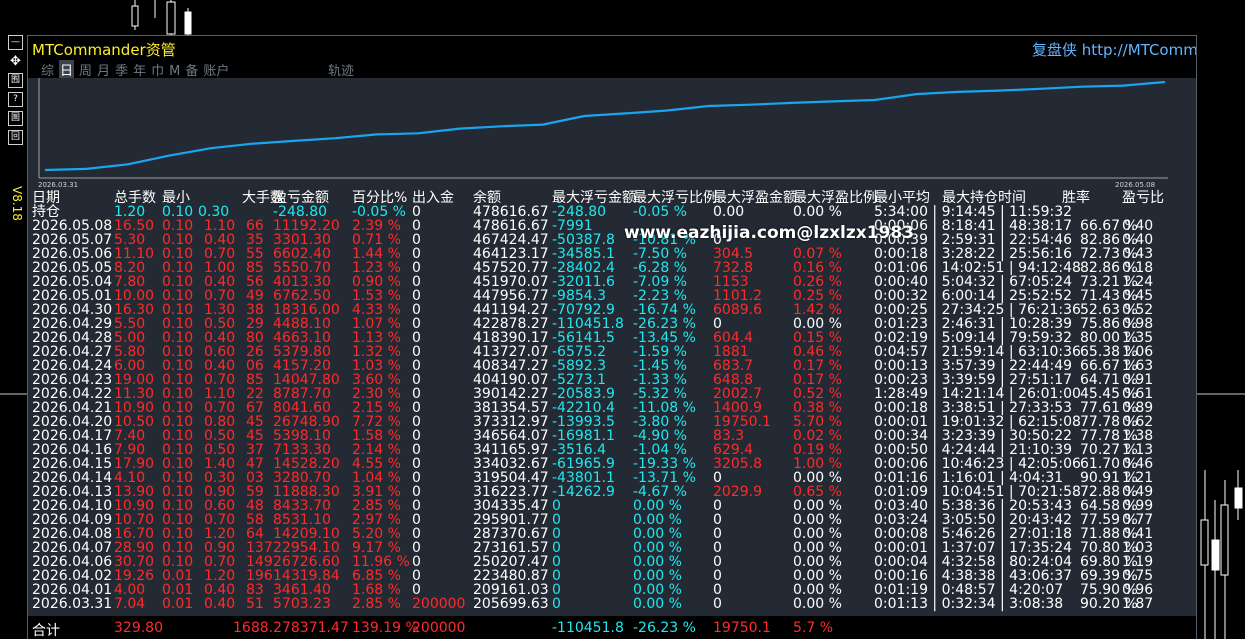 The width and height of the screenshot is (1245, 639). Describe the element at coordinates (134, 254) in the screenshot. I see `row-lots: 11.10` at that location.